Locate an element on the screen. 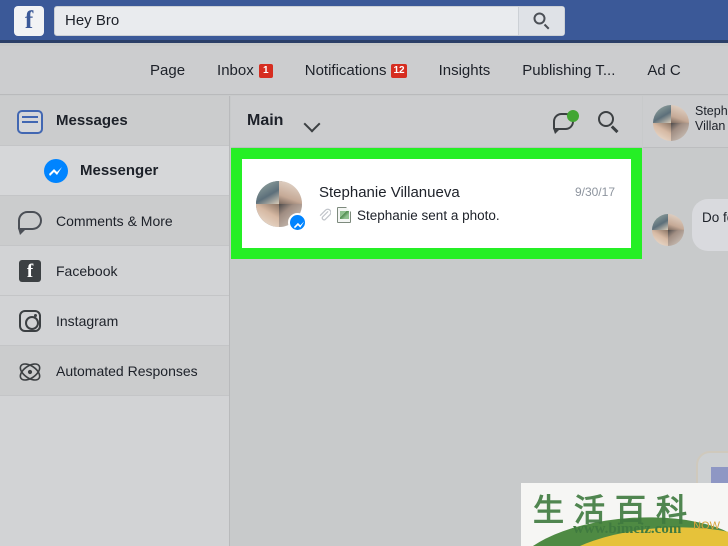  nav-item-ad-center: Ad C is located at coordinates (663, 70).